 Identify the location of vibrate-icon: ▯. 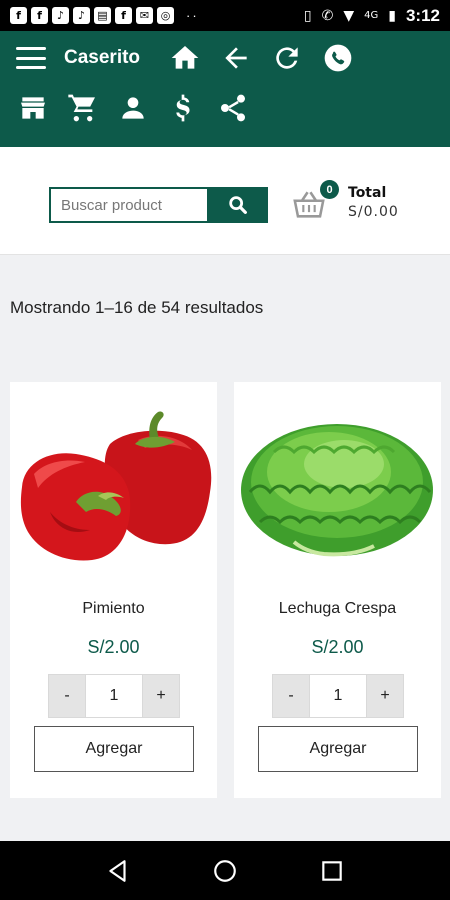
(307, 15).